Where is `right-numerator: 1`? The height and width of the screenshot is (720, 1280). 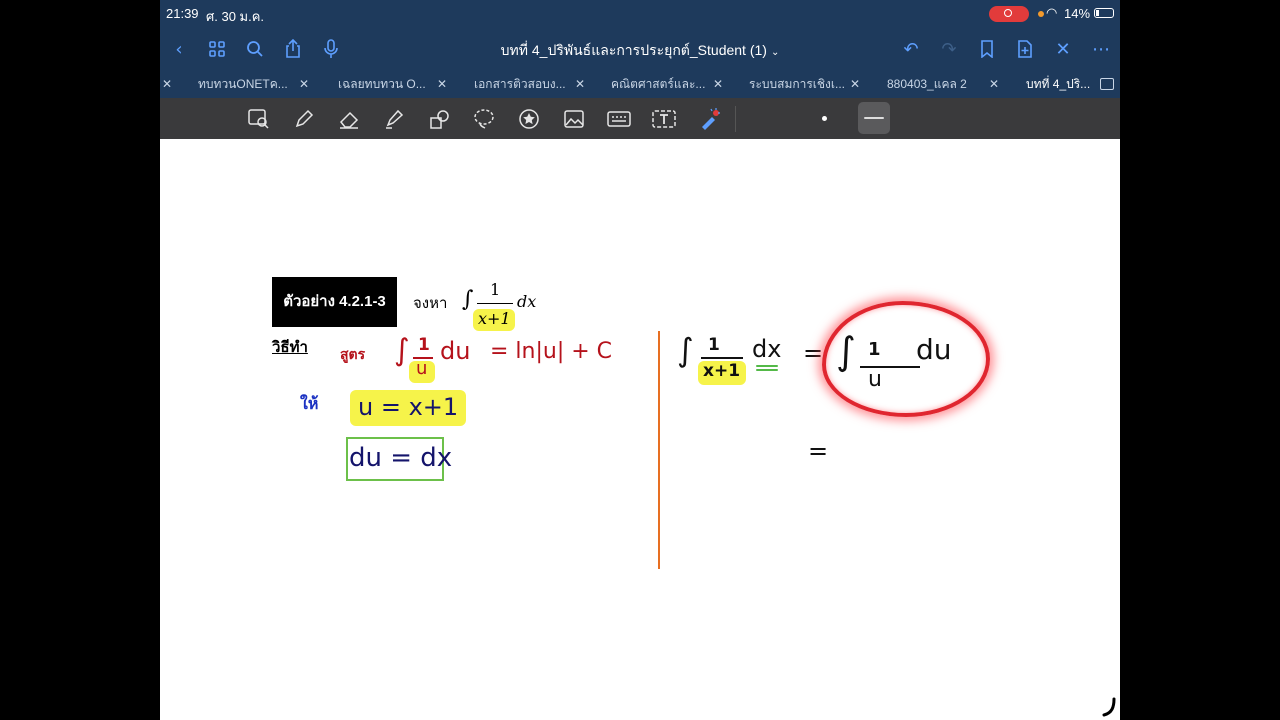 right-numerator: 1 is located at coordinates (714, 345).